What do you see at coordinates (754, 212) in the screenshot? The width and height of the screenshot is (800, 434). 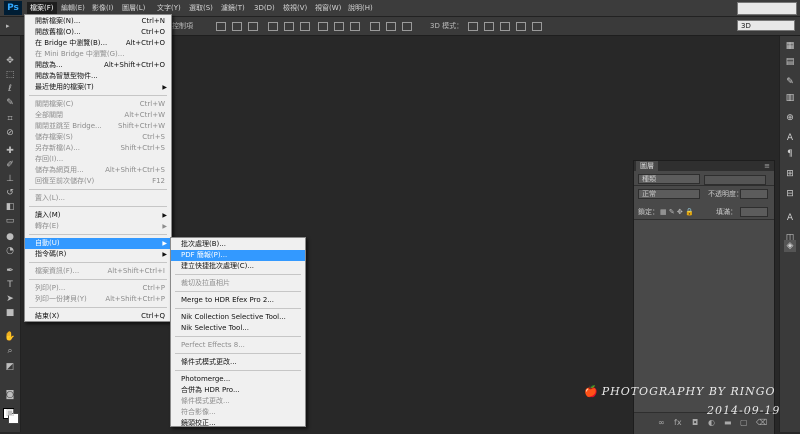 I see `fill-input` at bounding box center [754, 212].